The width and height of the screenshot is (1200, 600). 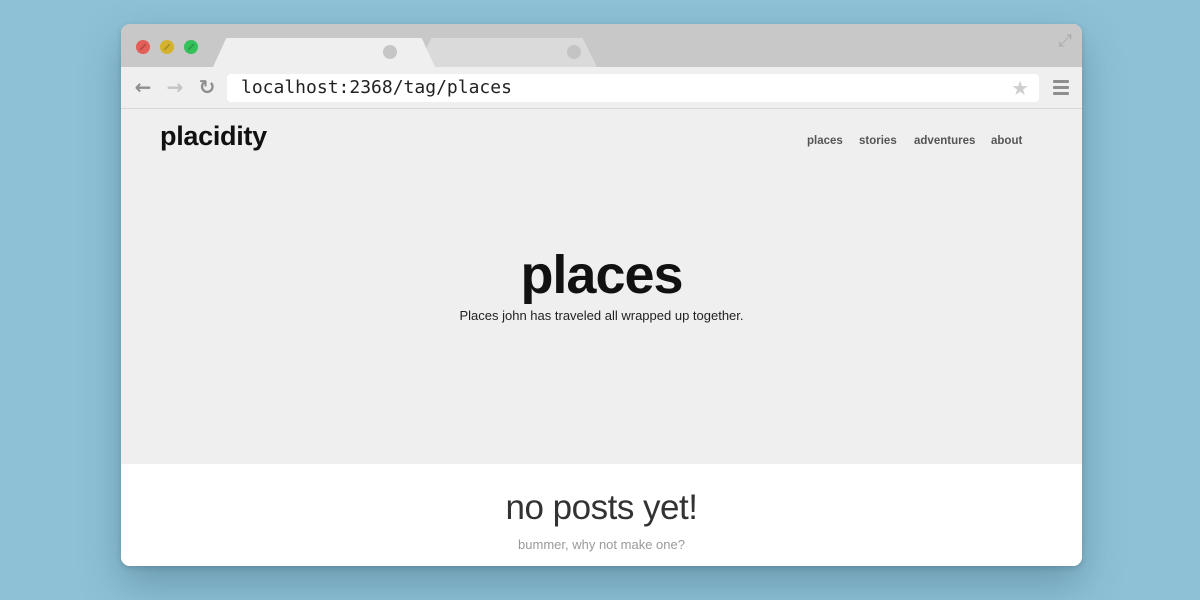 What do you see at coordinates (207, 87) in the screenshot?
I see `reload-icon: ↻` at bounding box center [207, 87].